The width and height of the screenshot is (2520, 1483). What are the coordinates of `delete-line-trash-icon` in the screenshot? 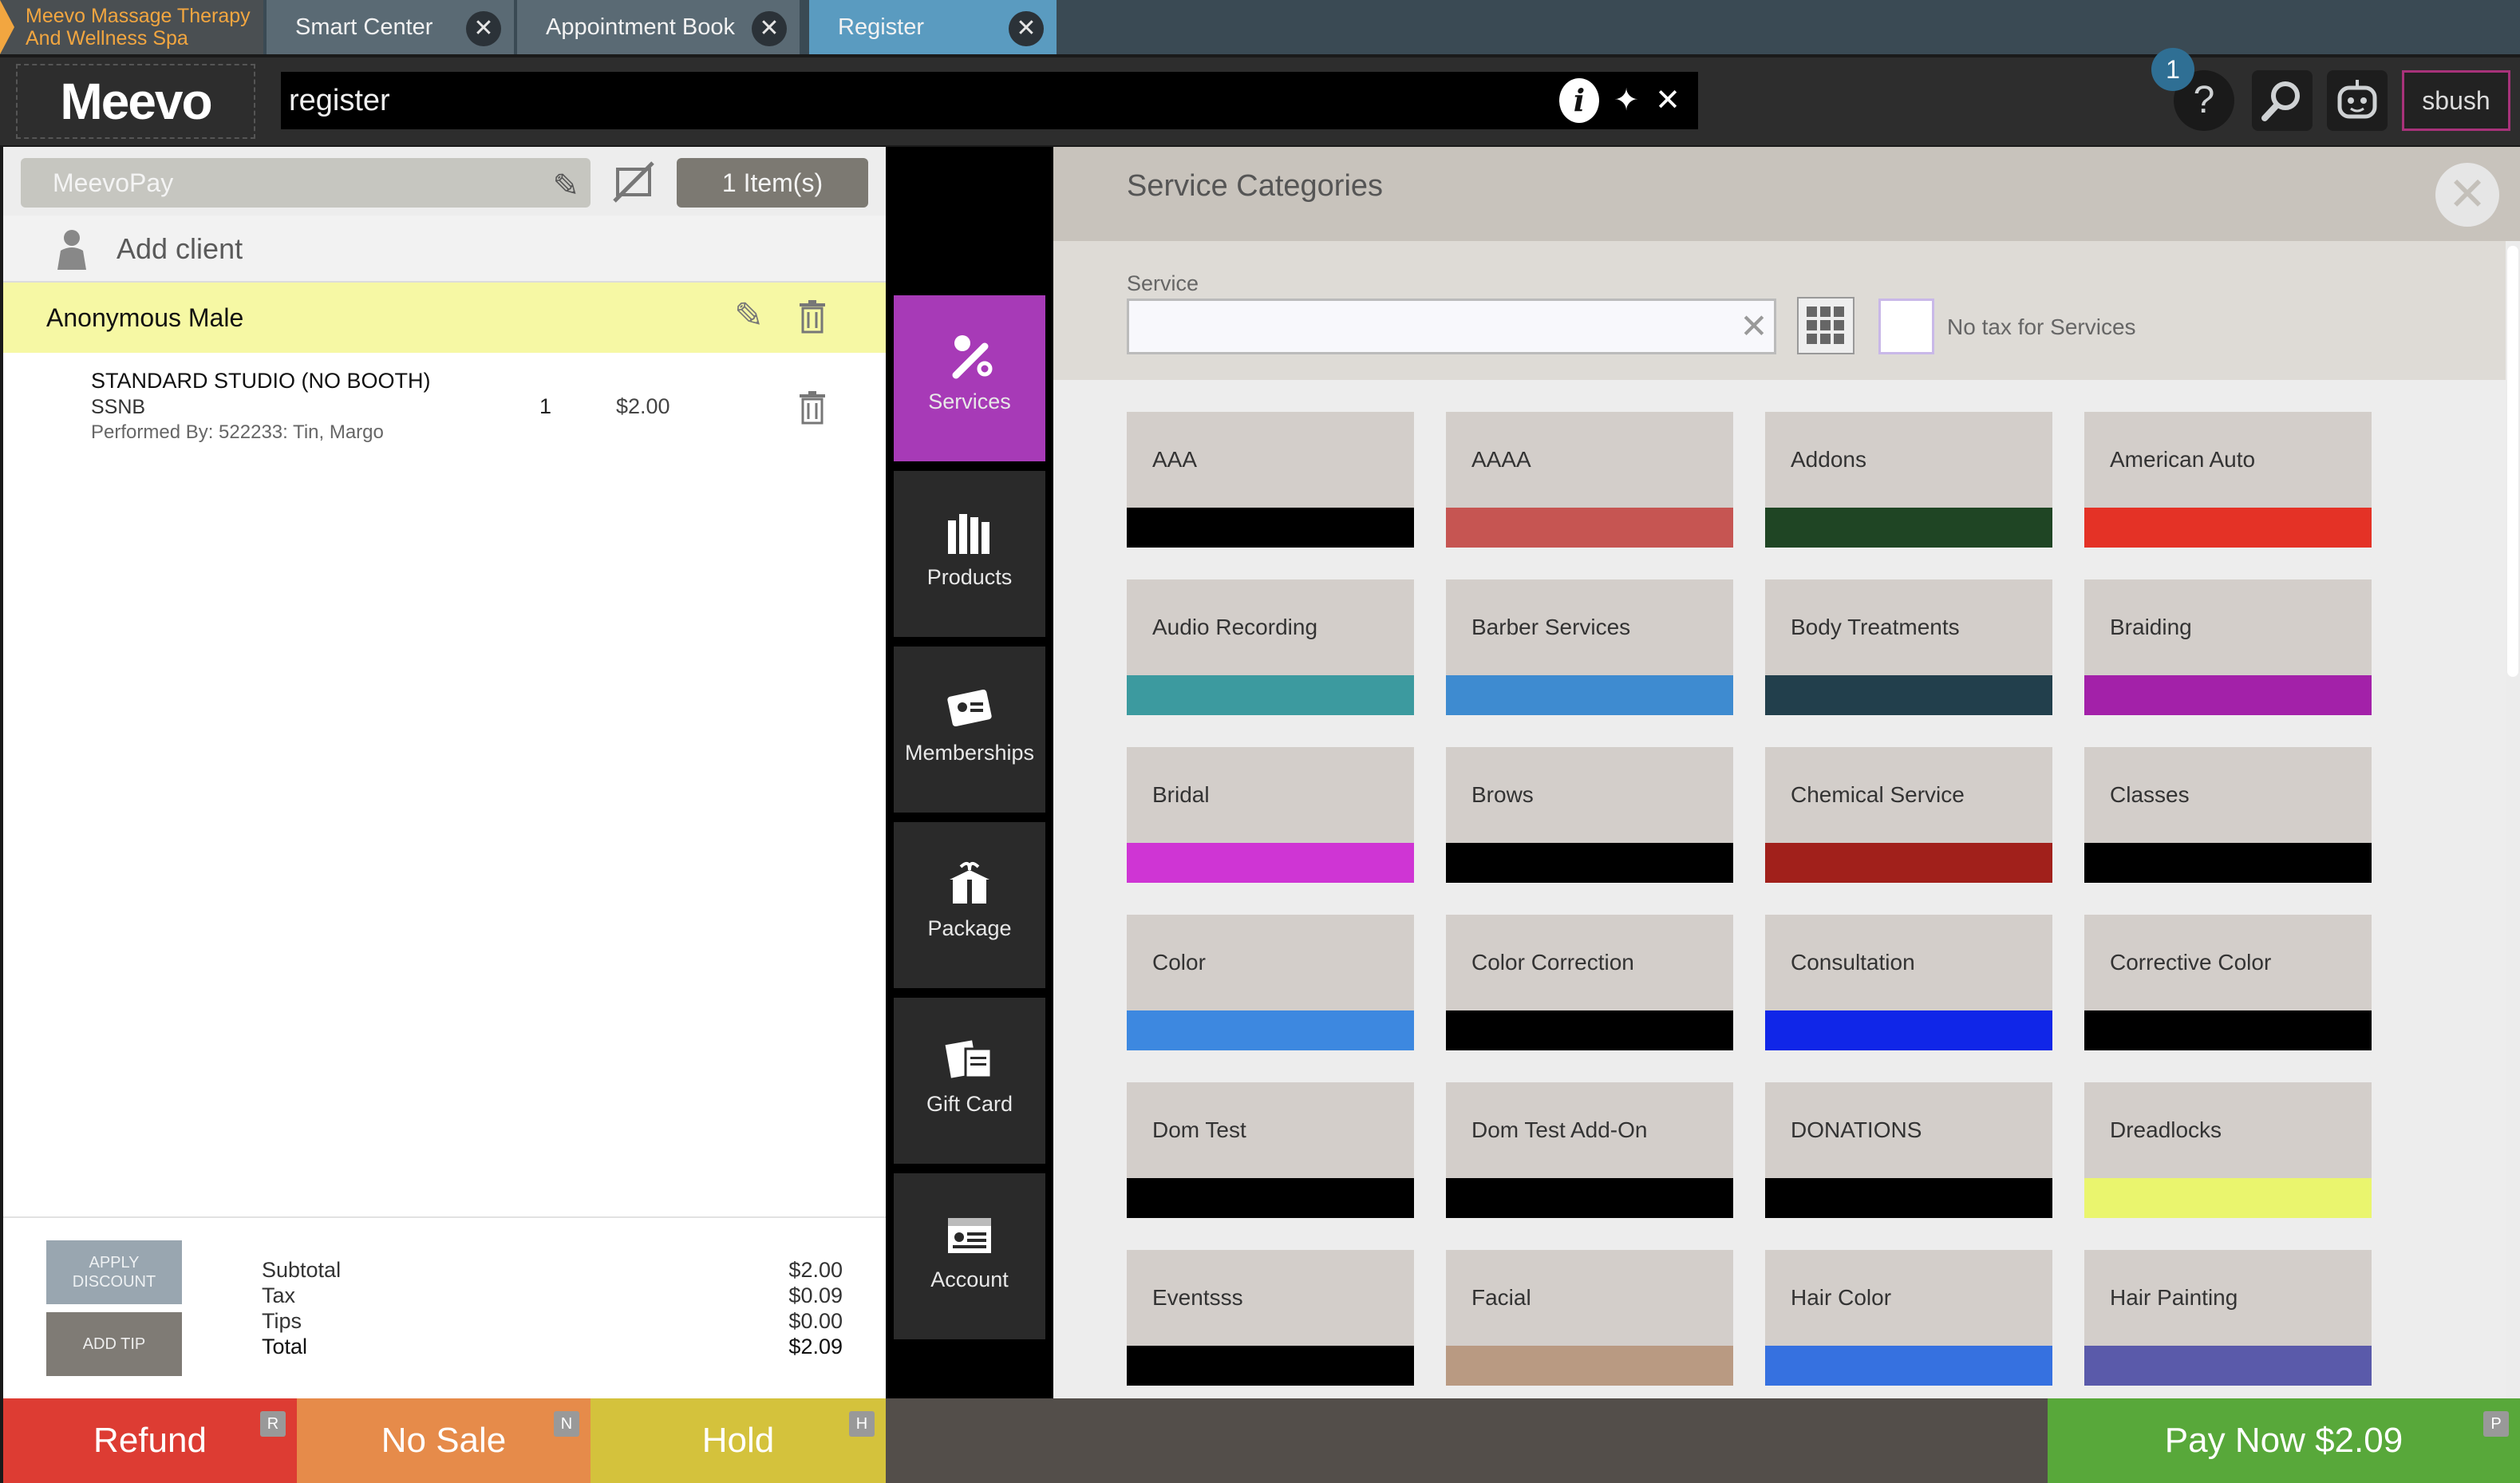 It's located at (812, 410).